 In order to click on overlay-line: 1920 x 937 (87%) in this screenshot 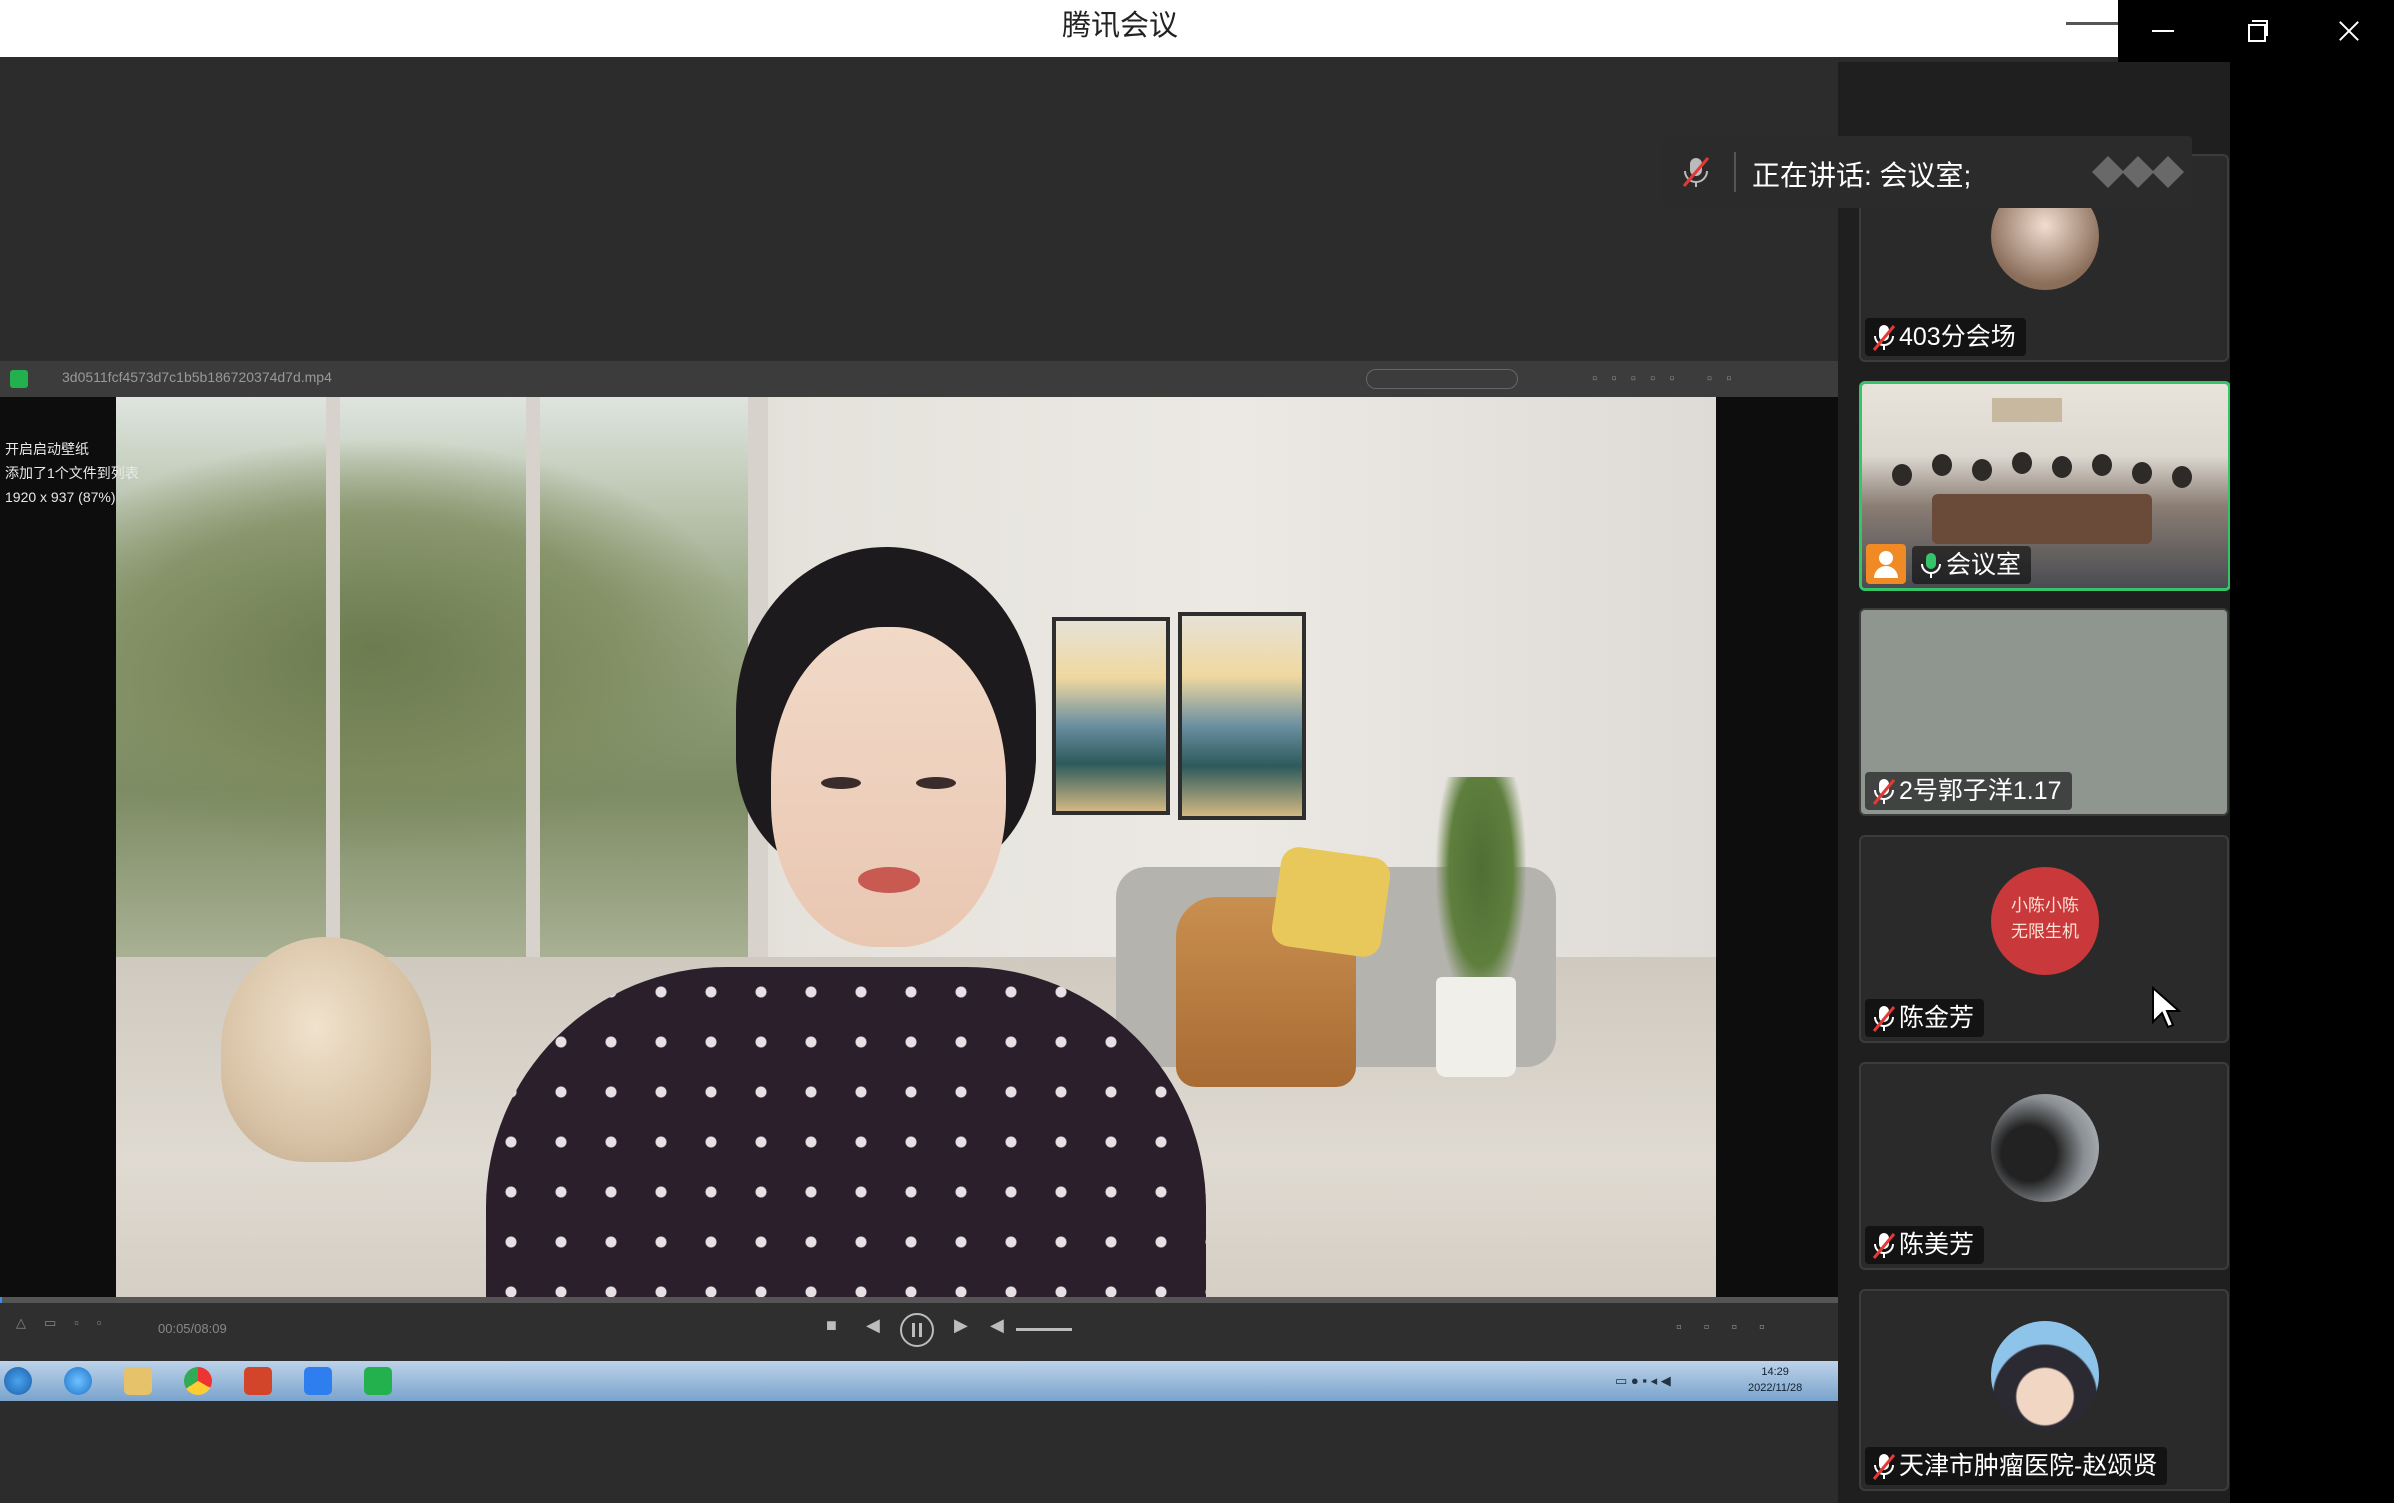, I will do `click(60, 497)`.